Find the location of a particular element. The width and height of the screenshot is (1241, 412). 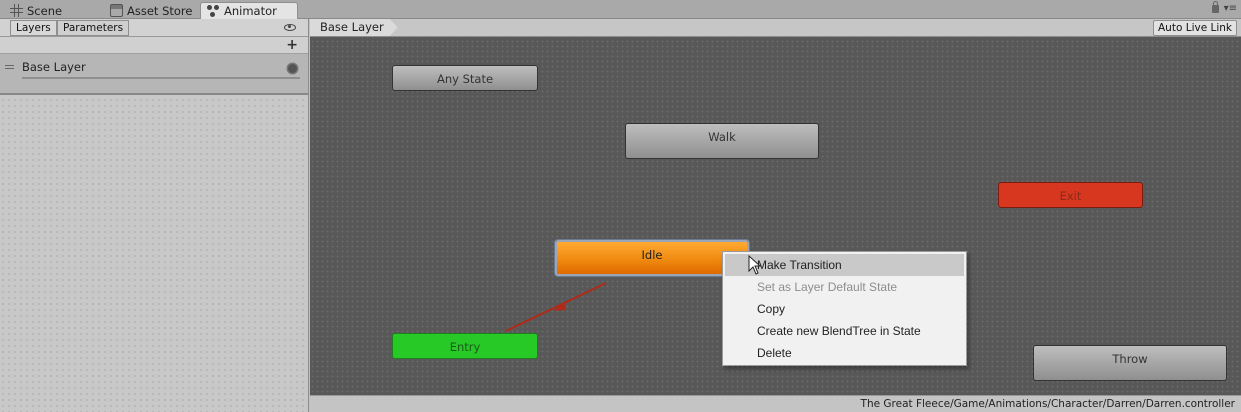

tab-scene: Scene is located at coordinates (36, 10).